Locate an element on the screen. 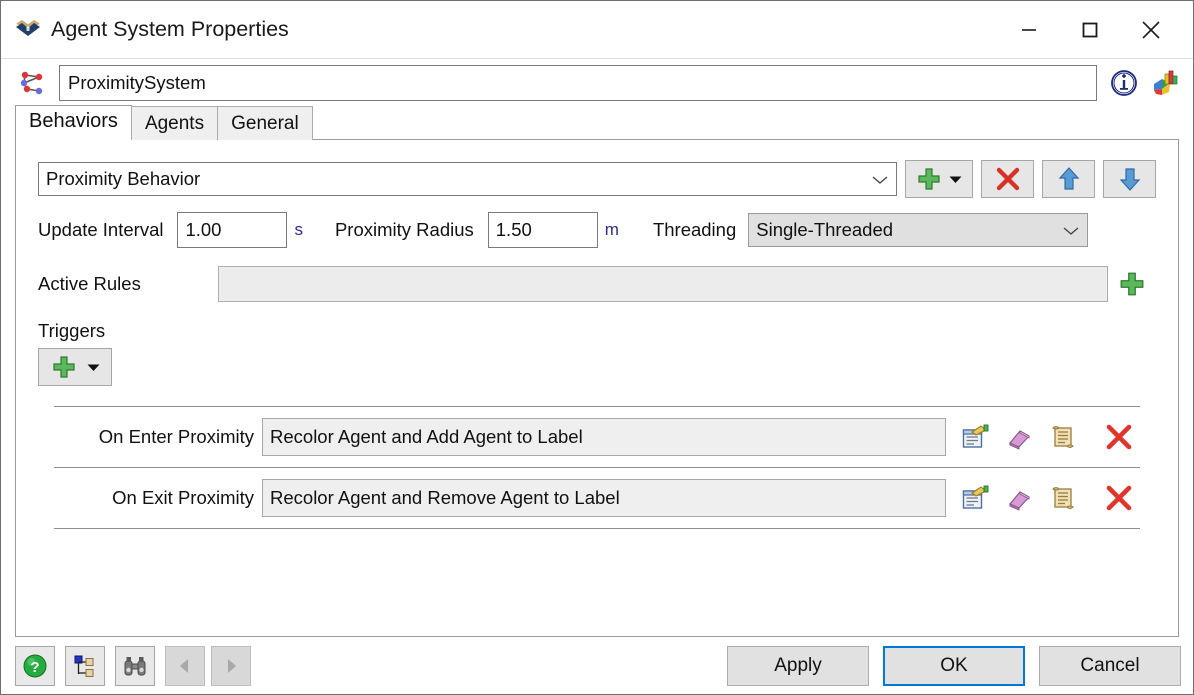 This screenshot has height=695, width=1194. active-rules-label: Active Rules is located at coordinates (89, 283).